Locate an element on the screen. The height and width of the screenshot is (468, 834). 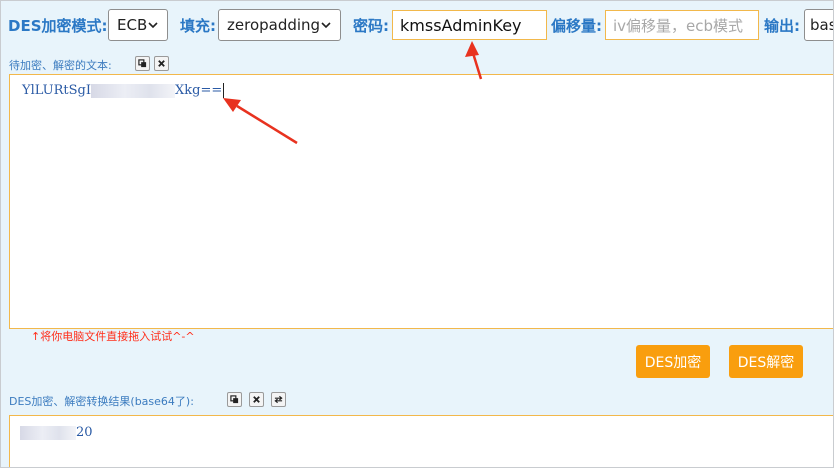
copy-result-button is located at coordinates (234, 399).